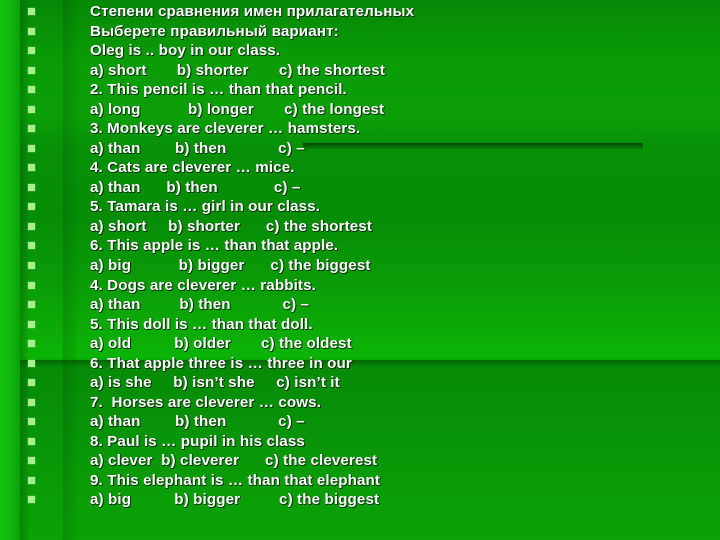 Image resolution: width=720 pixels, height=540 pixels. Describe the element at coordinates (360, 383) in the screenshot. I see `list-item: a) is she b) isn’t she c) isn’t it` at that location.